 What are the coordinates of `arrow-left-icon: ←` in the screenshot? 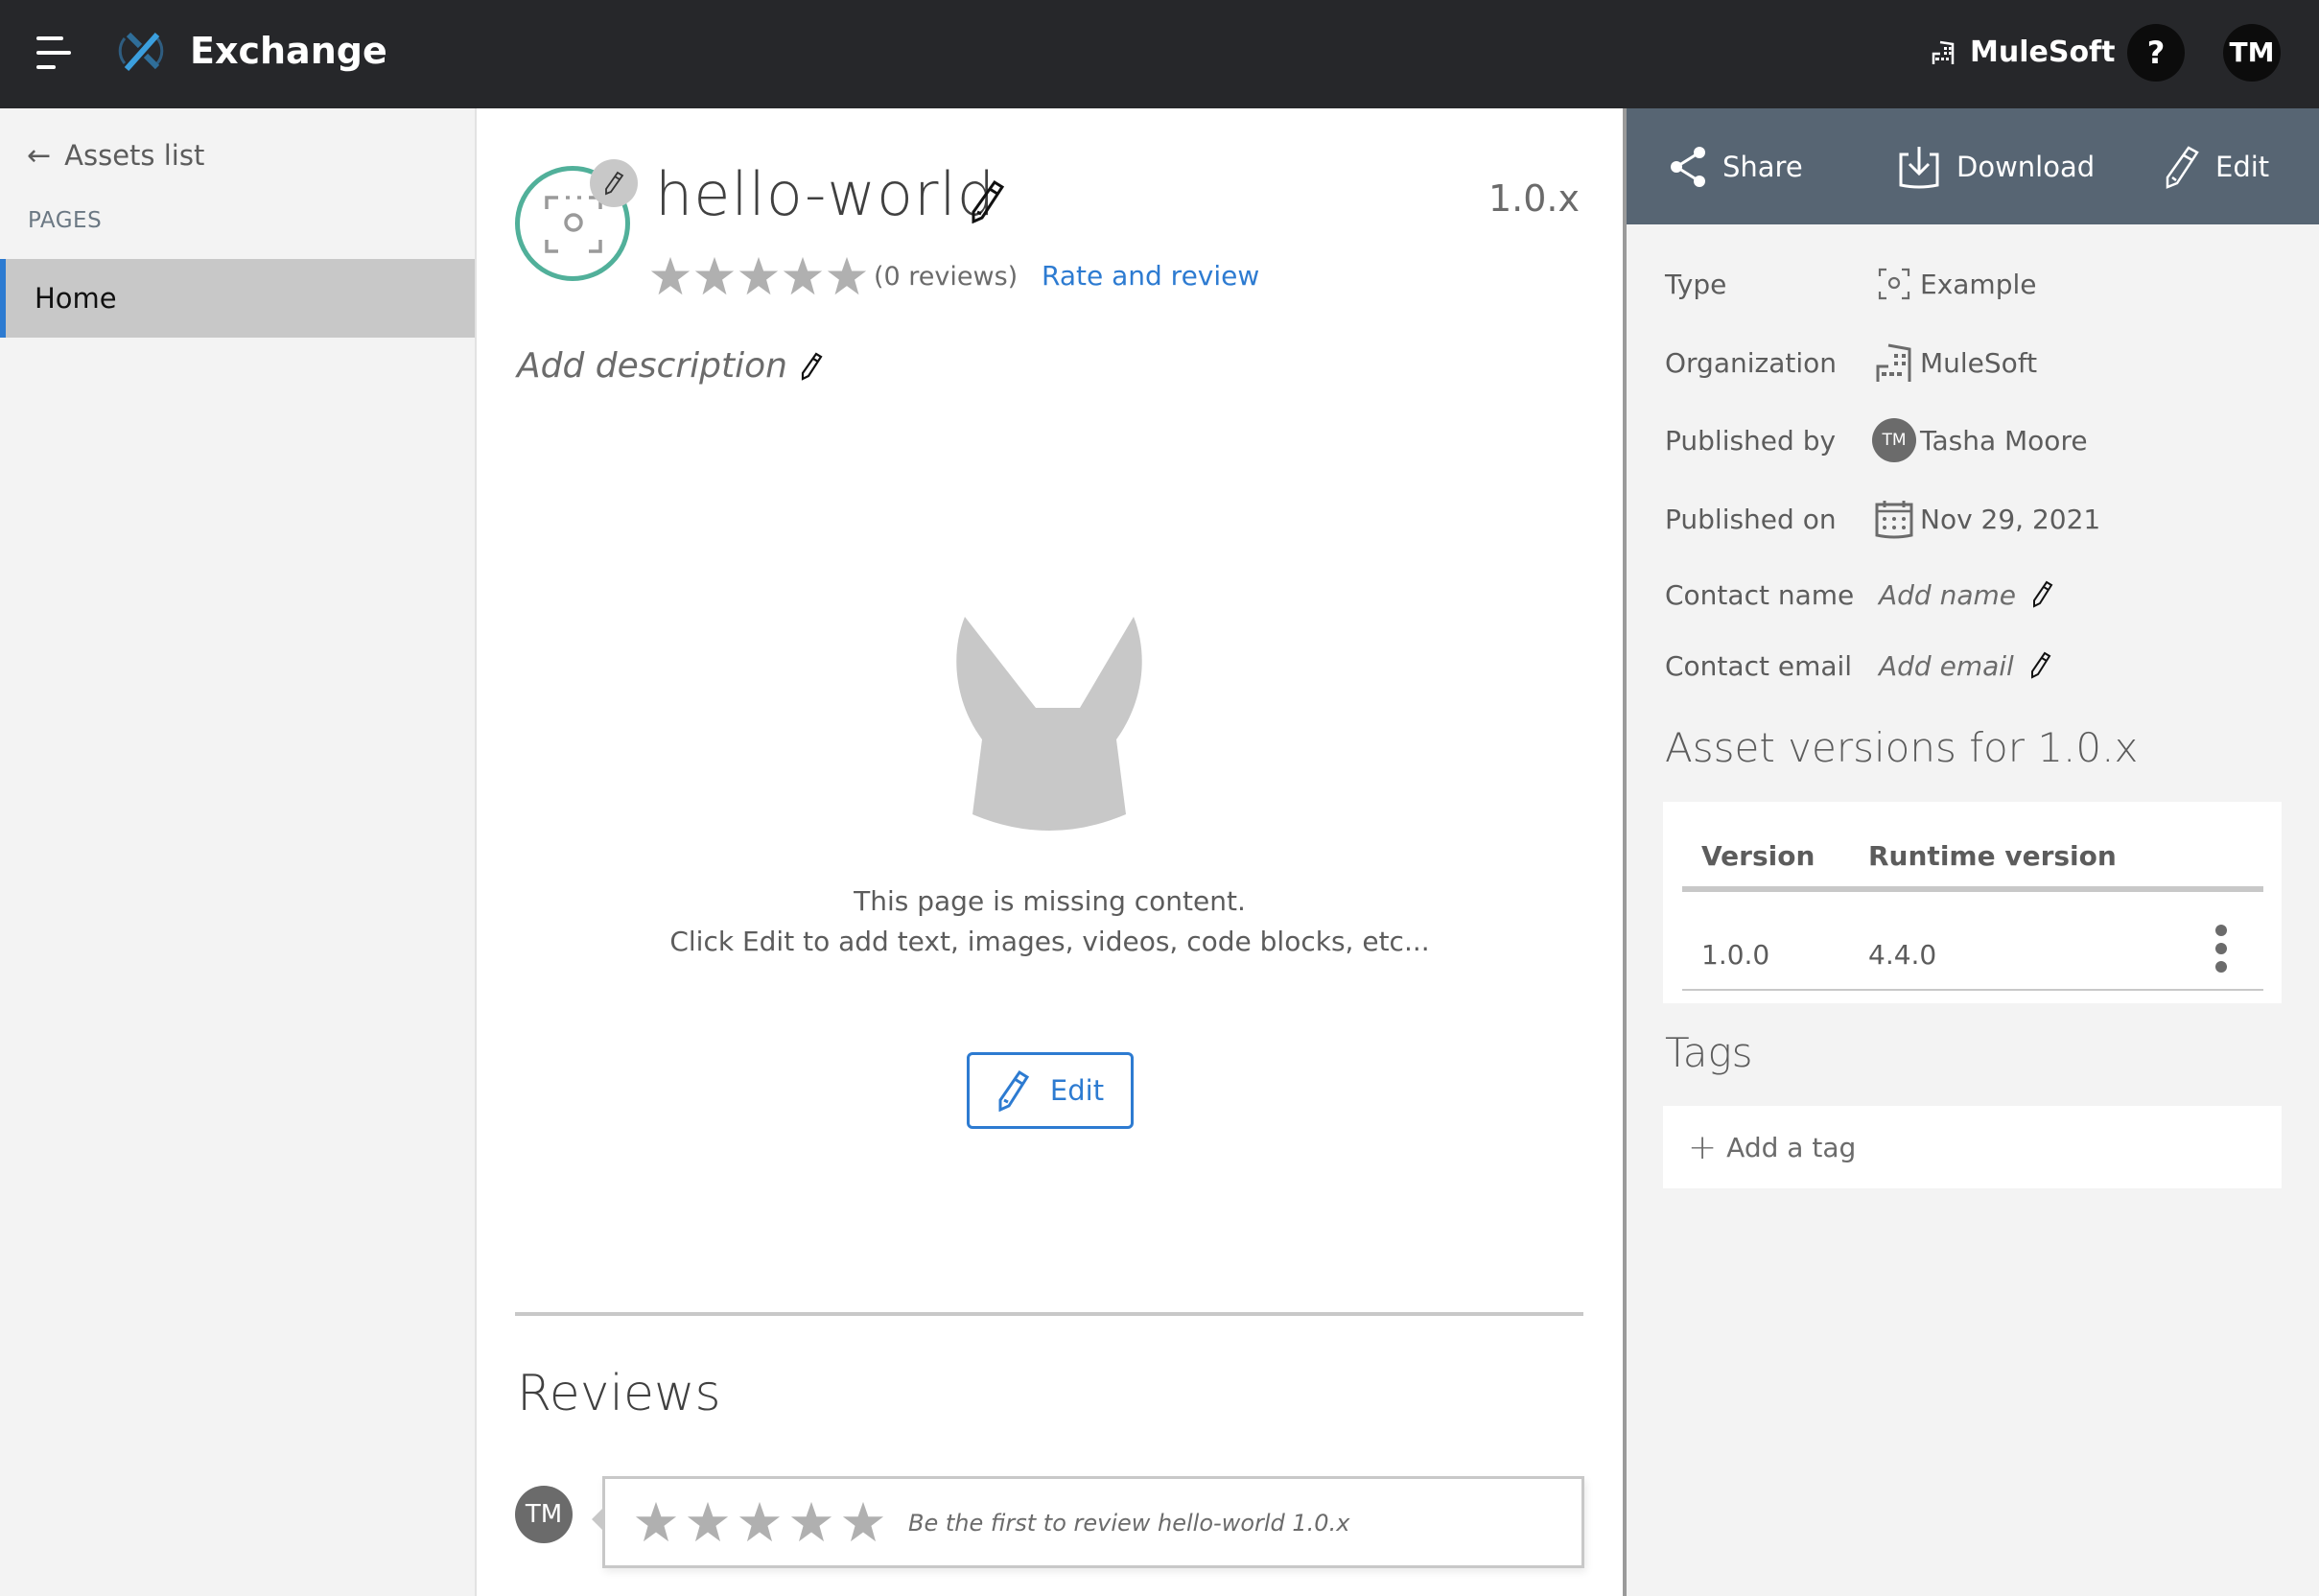 It's located at (39, 155).